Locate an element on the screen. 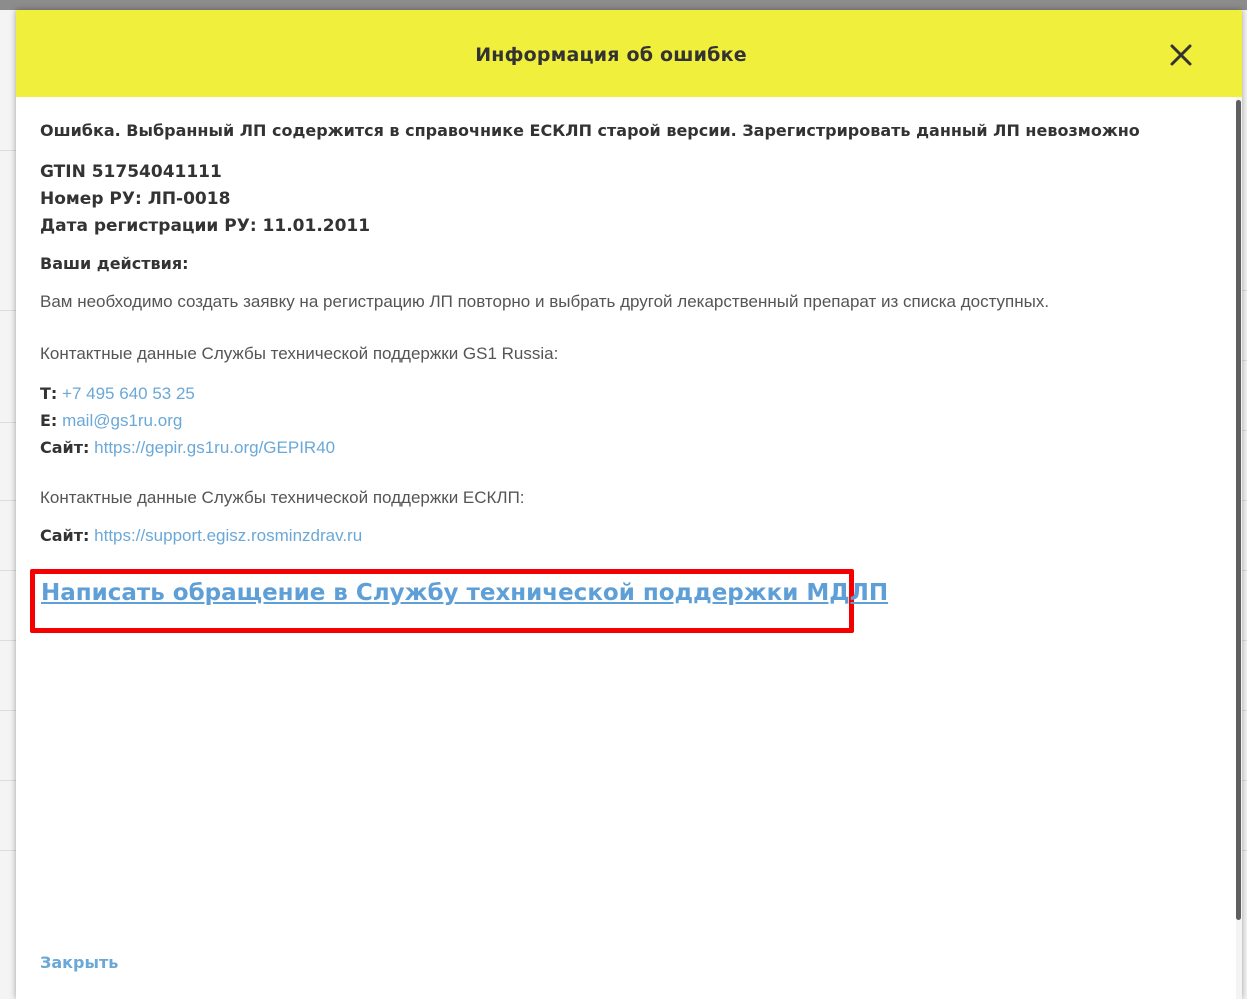 This screenshot has height=999, width=1247. gtin-value: GTIN 51754041111 is located at coordinates (131, 172).